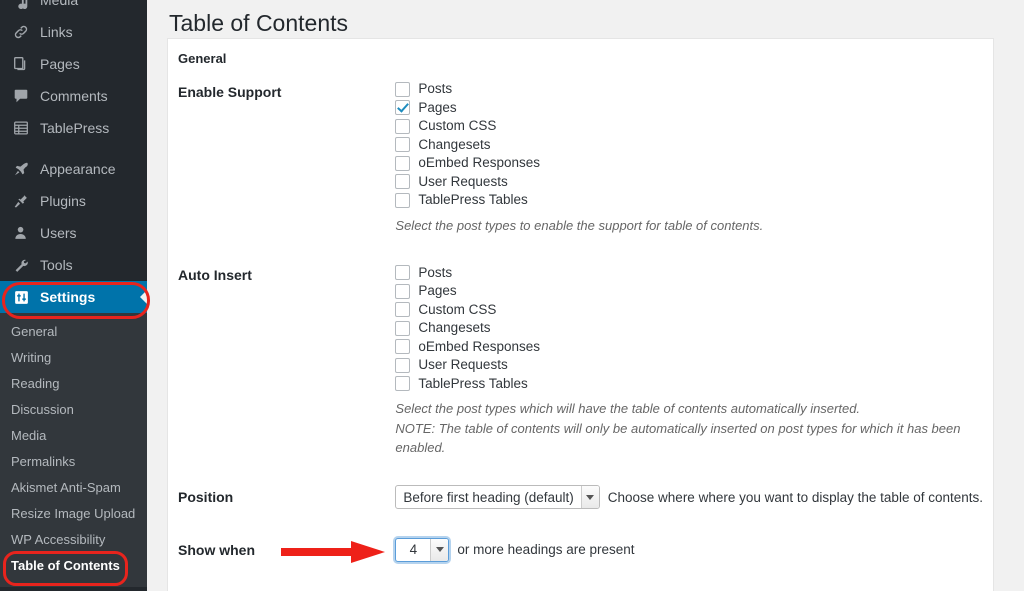  I want to click on section-title: General, so click(202, 58).